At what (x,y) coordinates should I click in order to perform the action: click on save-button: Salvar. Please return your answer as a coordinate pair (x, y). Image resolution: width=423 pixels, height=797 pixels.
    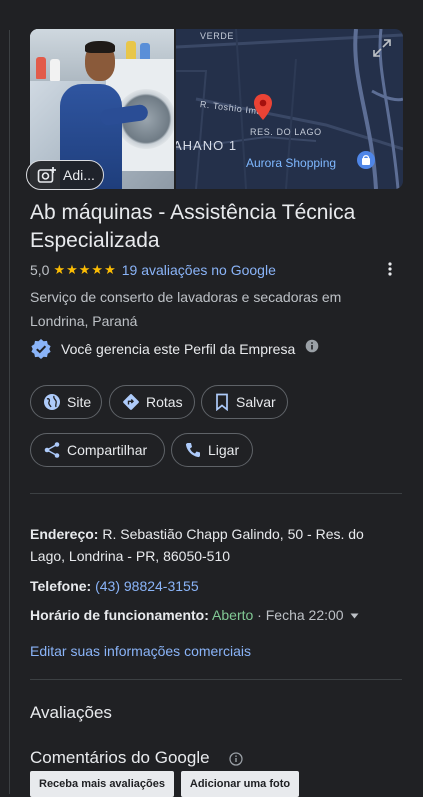
    Looking at the image, I should click on (244, 402).